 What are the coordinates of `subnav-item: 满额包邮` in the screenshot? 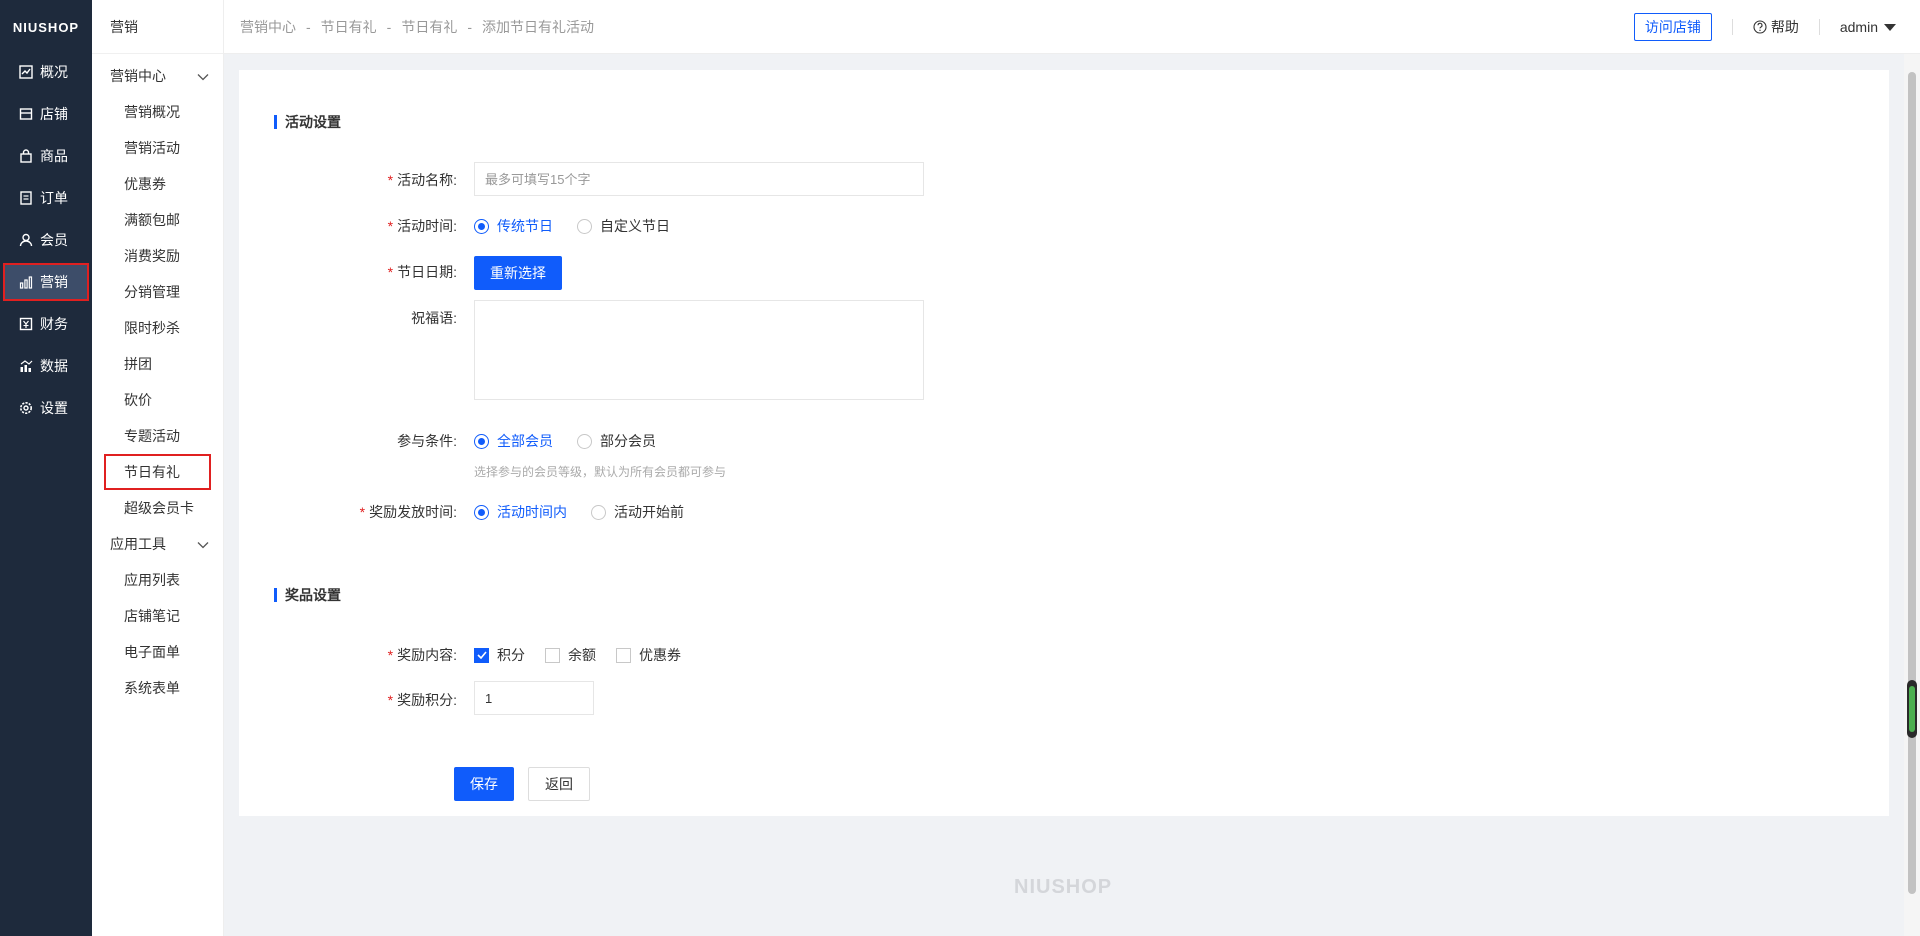 It's located at (157, 220).